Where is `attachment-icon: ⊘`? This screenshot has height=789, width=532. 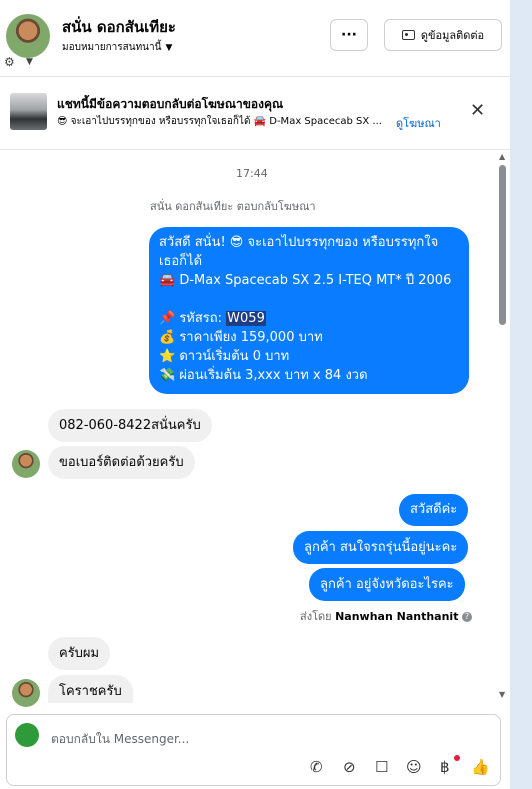 attachment-icon: ⊘ is located at coordinates (349, 767).